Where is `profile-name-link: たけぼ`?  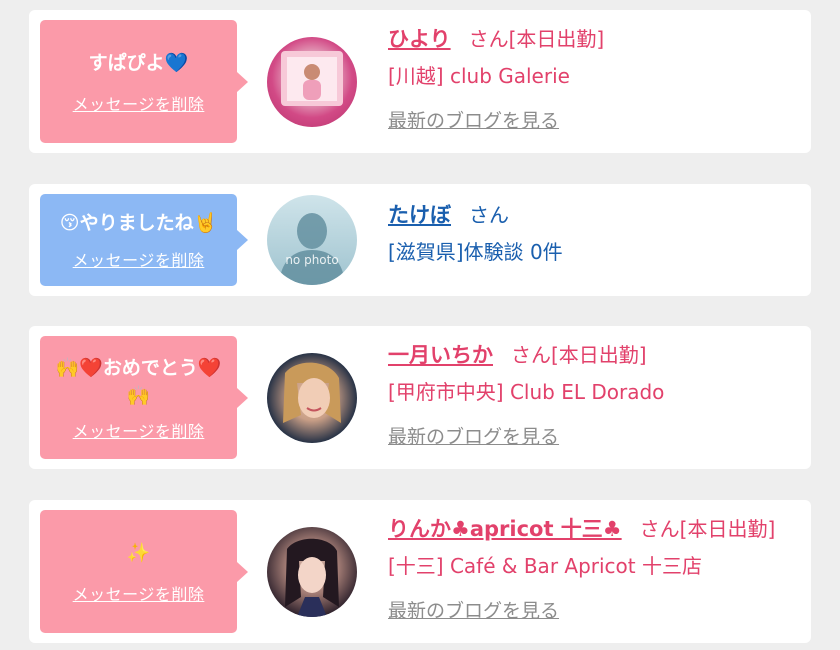 profile-name-link: たけぼ is located at coordinates (419, 215).